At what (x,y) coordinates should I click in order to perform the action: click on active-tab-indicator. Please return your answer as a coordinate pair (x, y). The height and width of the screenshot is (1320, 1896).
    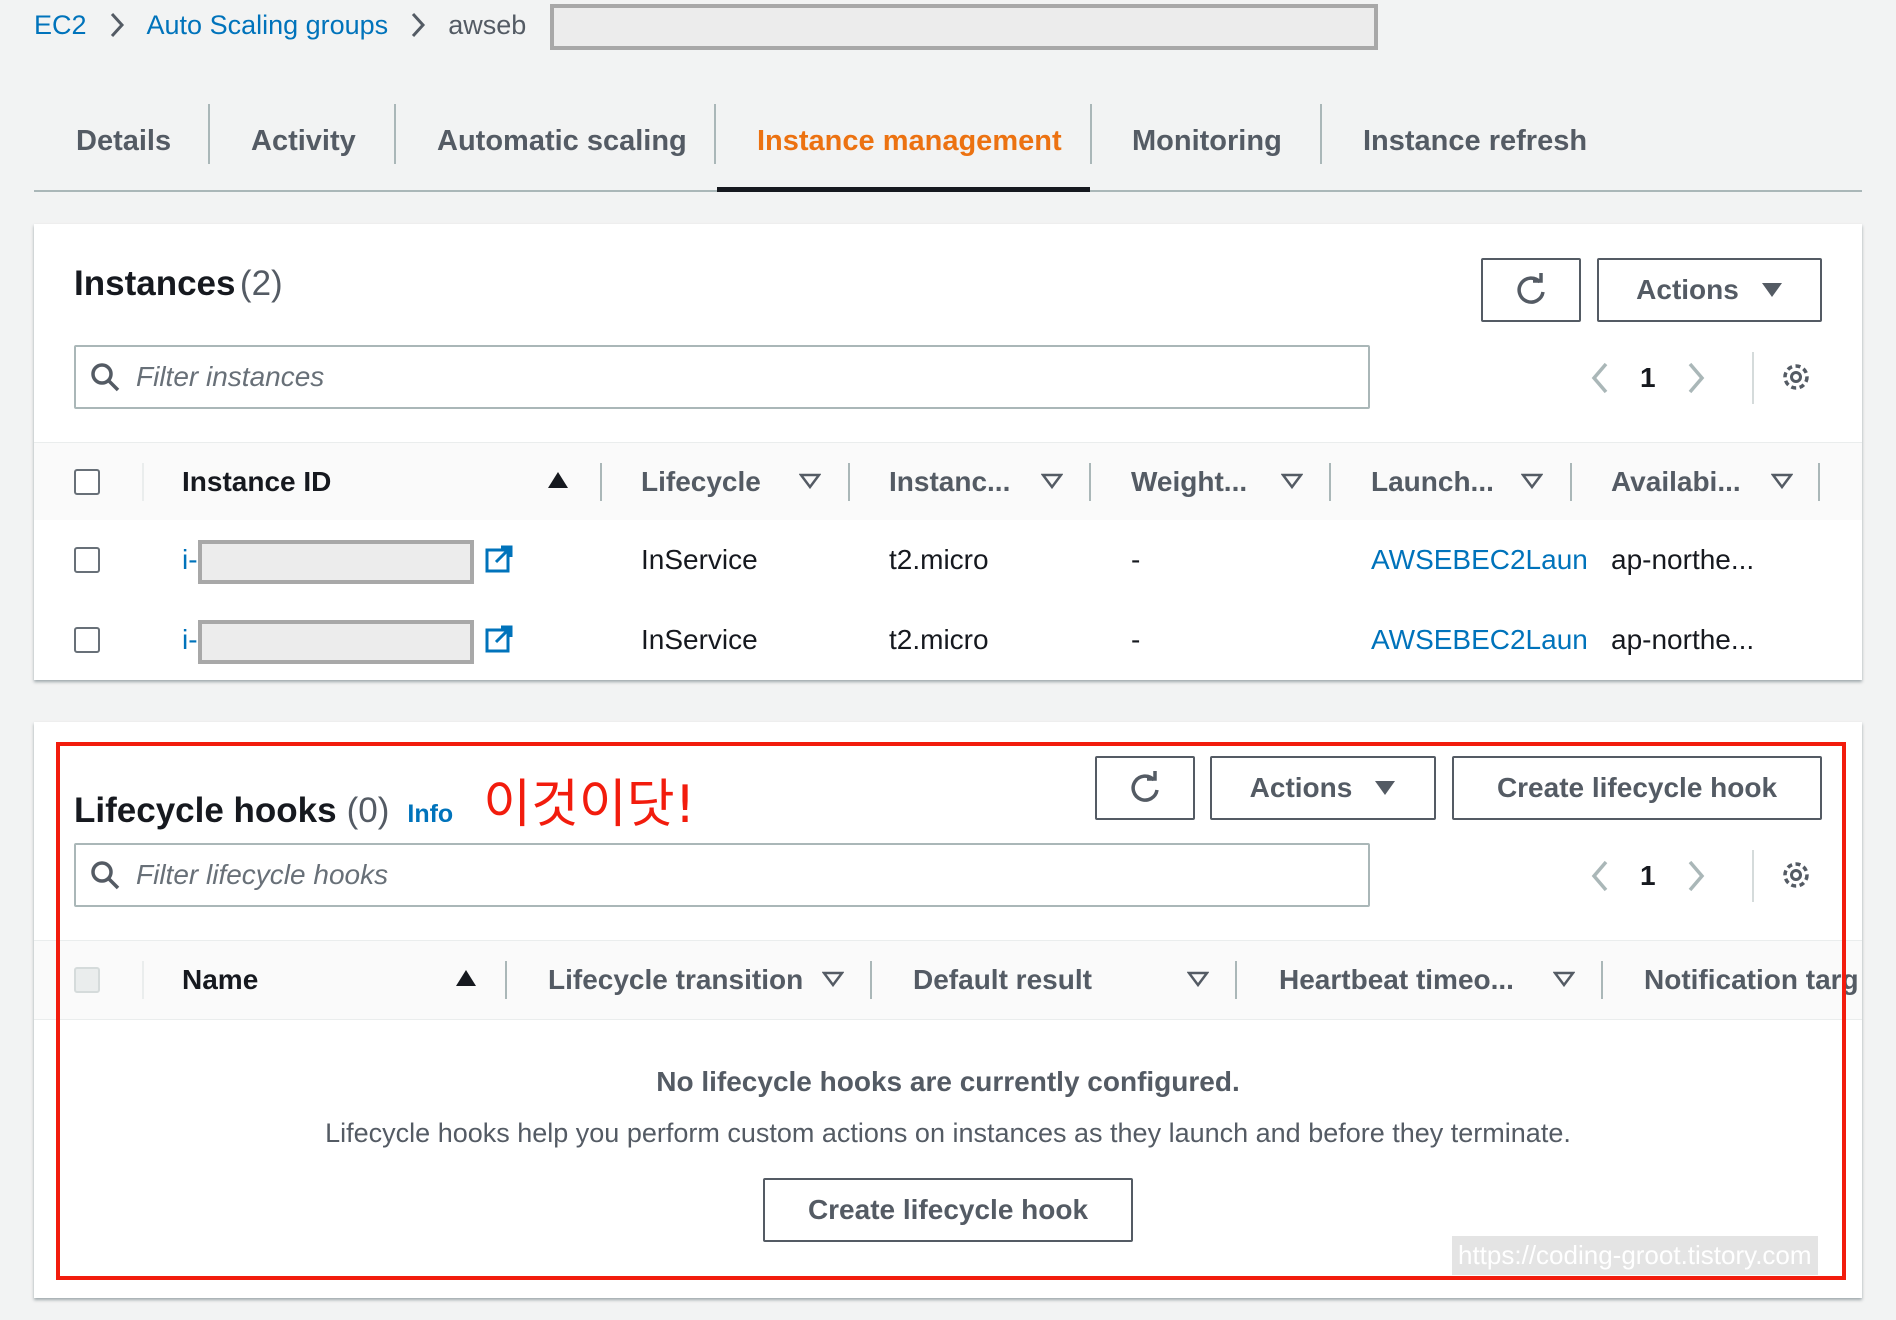
    Looking at the image, I should click on (903, 189).